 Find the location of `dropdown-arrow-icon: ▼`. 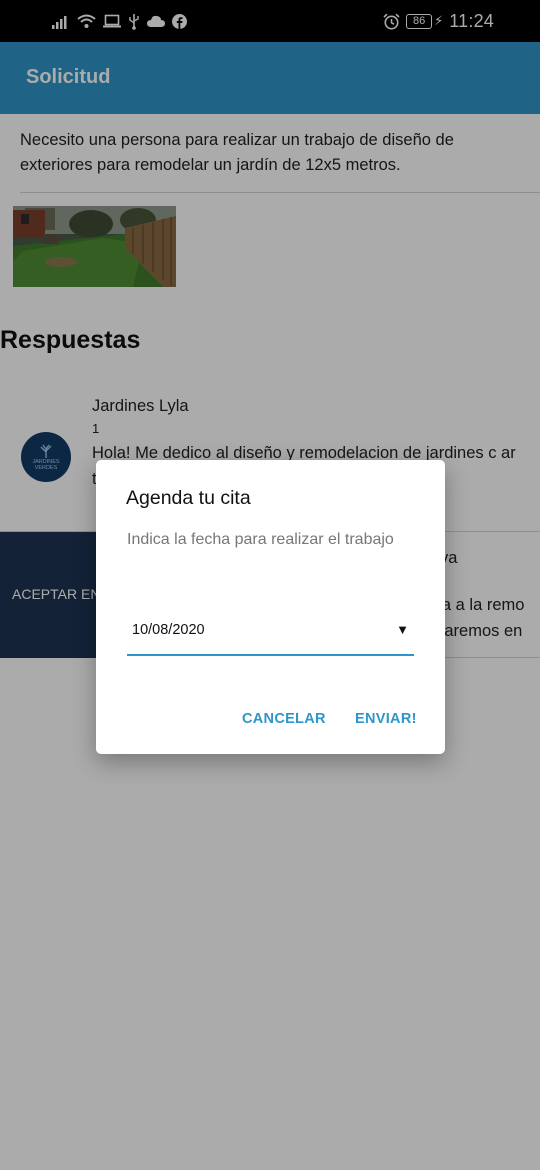

dropdown-arrow-icon: ▼ is located at coordinates (402, 629).